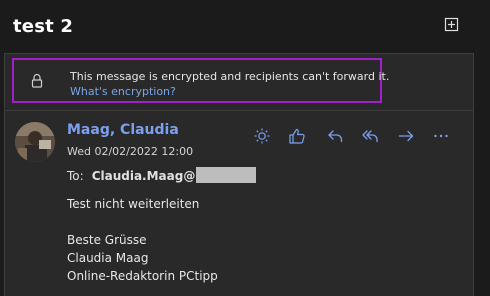 The width and height of the screenshot is (490, 296). What do you see at coordinates (335, 136) in the screenshot?
I see `reply-icon` at bounding box center [335, 136].